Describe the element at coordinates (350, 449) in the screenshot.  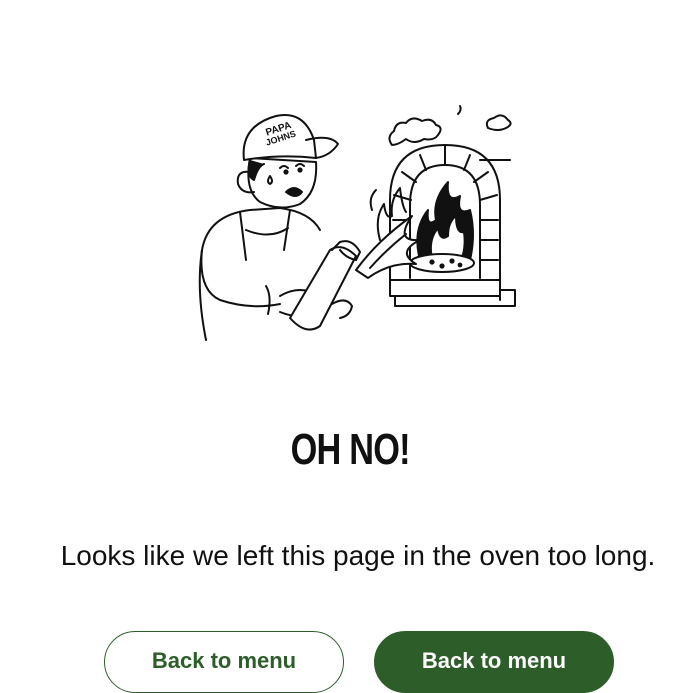
I see `page-heading: OH NO!` at that location.